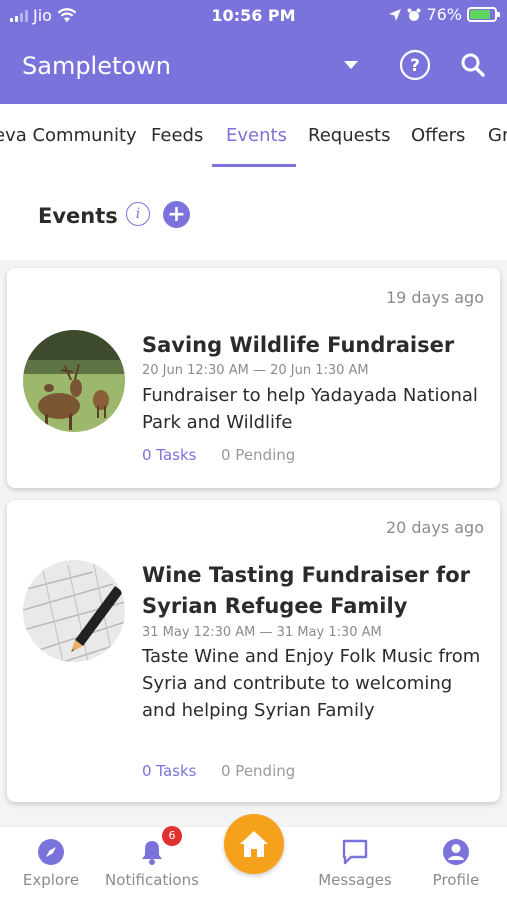  Describe the element at coordinates (483, 14) in the screenshot. I see `battery-icon` at that location.